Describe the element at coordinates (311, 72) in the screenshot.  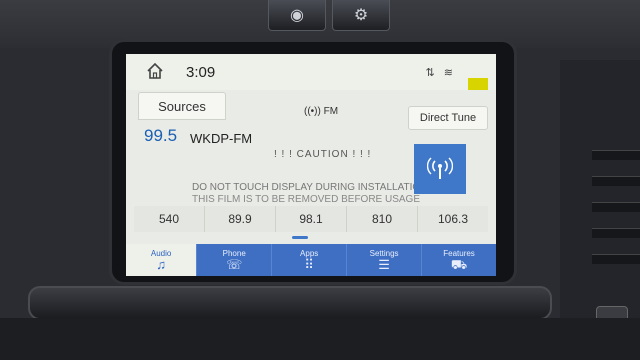
I see `status-bar: 3:09 ⇅ ≋` at that location.